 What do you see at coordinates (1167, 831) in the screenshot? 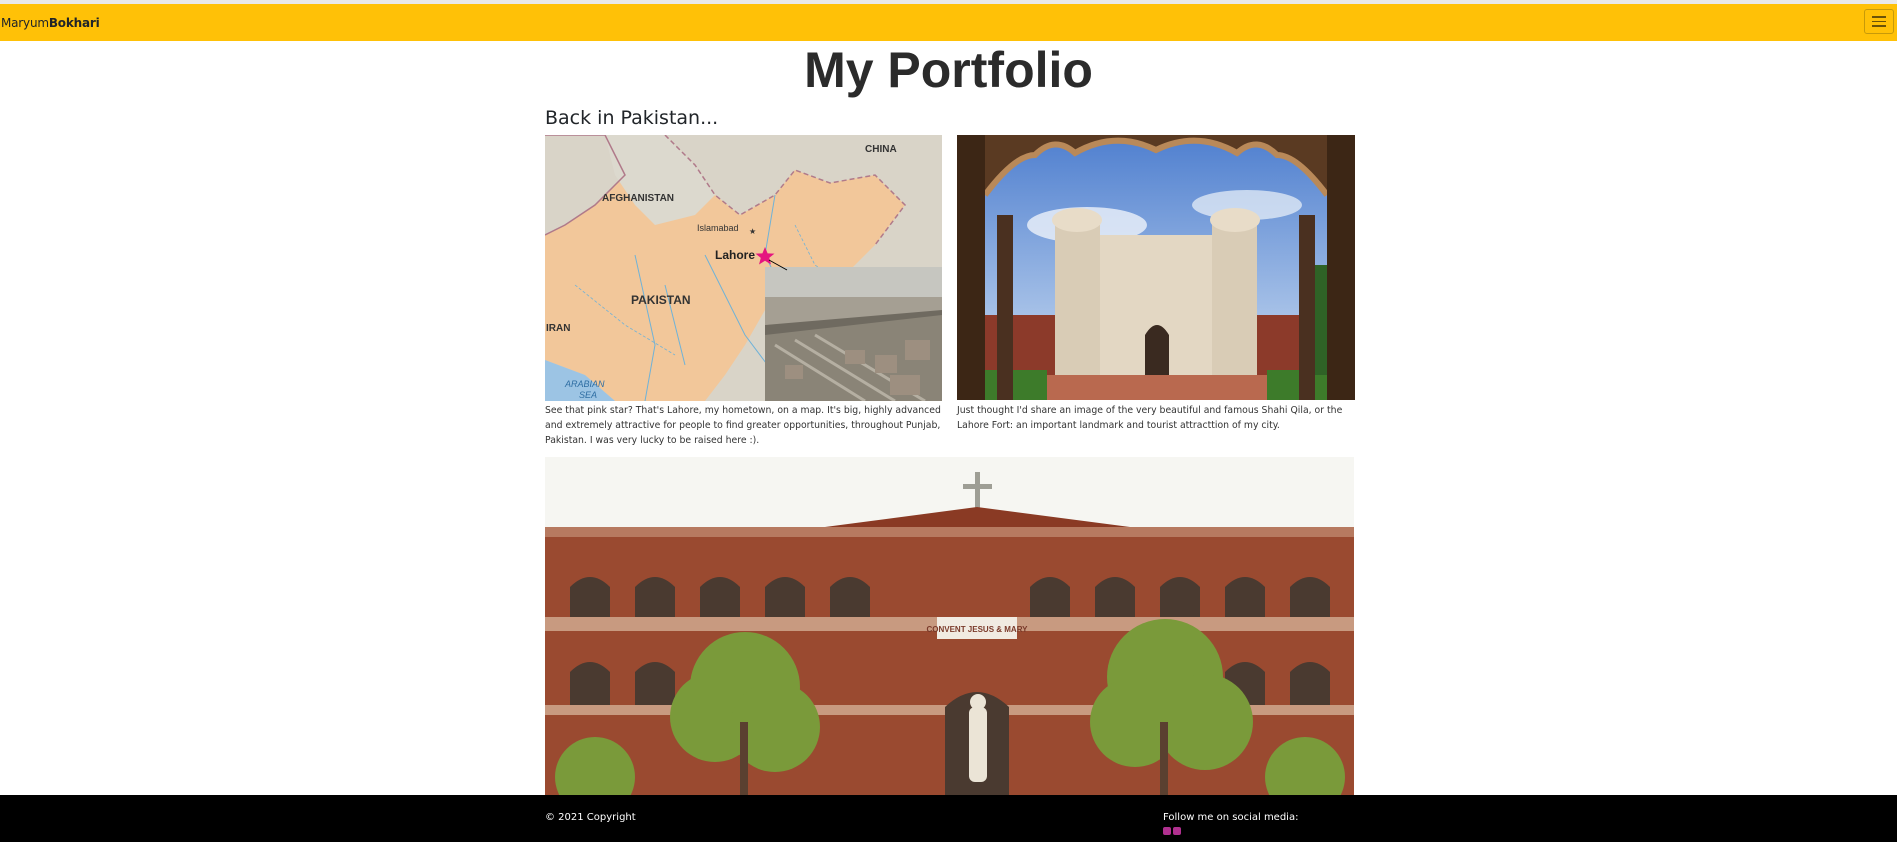
I see `linkedin-icon` at bounding box center [1167, 831].